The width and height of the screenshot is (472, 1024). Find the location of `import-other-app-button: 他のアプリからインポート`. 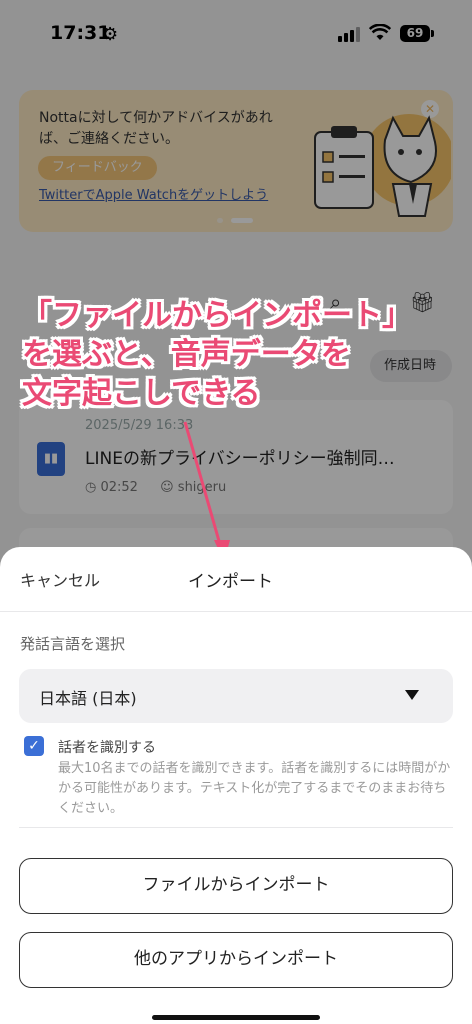

import-other-app-button: 他のアプリからインポート is located at coordinates (236, 960).